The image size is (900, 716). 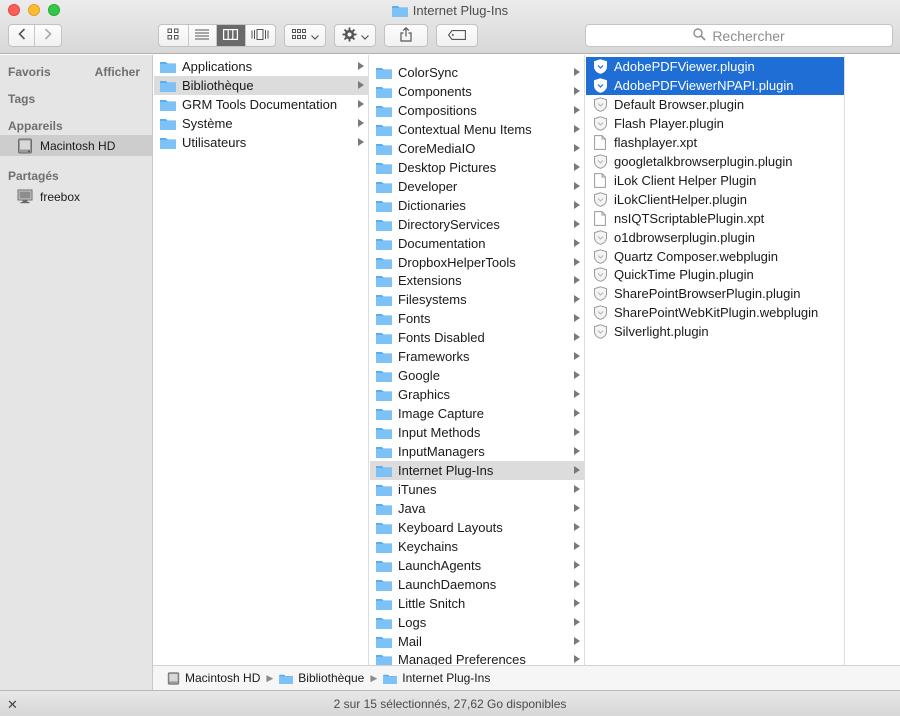 What do you see at coordinates (477, 186) in the screenshot?
I see `column-row-developer: Developer` at bounding box center [477, 186].